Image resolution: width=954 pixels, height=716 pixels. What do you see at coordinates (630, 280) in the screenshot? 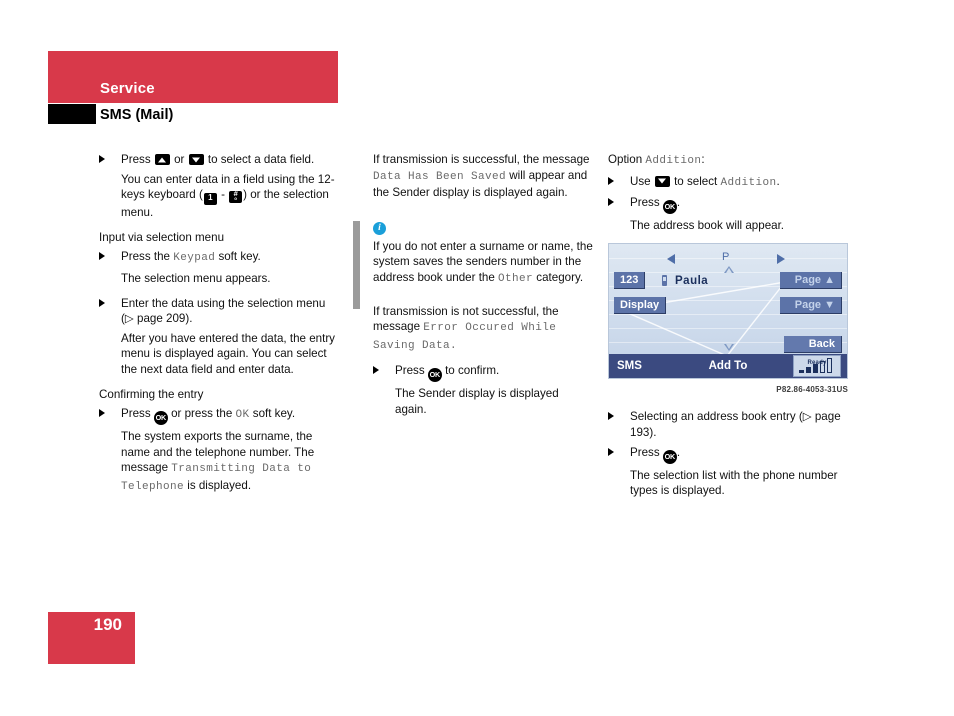
I see `btn-123: 123` at bounding box center [630, 280].